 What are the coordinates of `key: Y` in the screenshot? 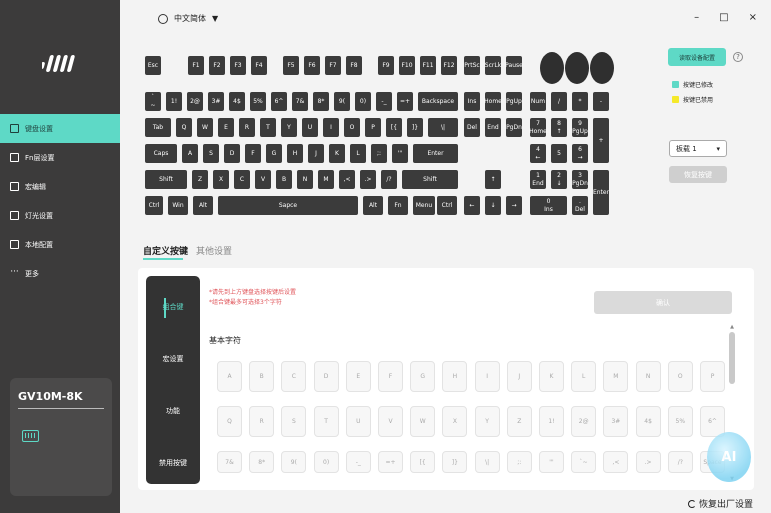 It's located at (289, 127).